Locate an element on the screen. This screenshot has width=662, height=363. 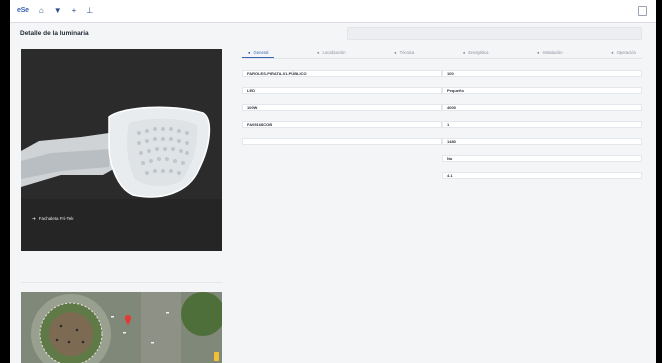
tech-icon: ● is located at coordinates (395, 52).